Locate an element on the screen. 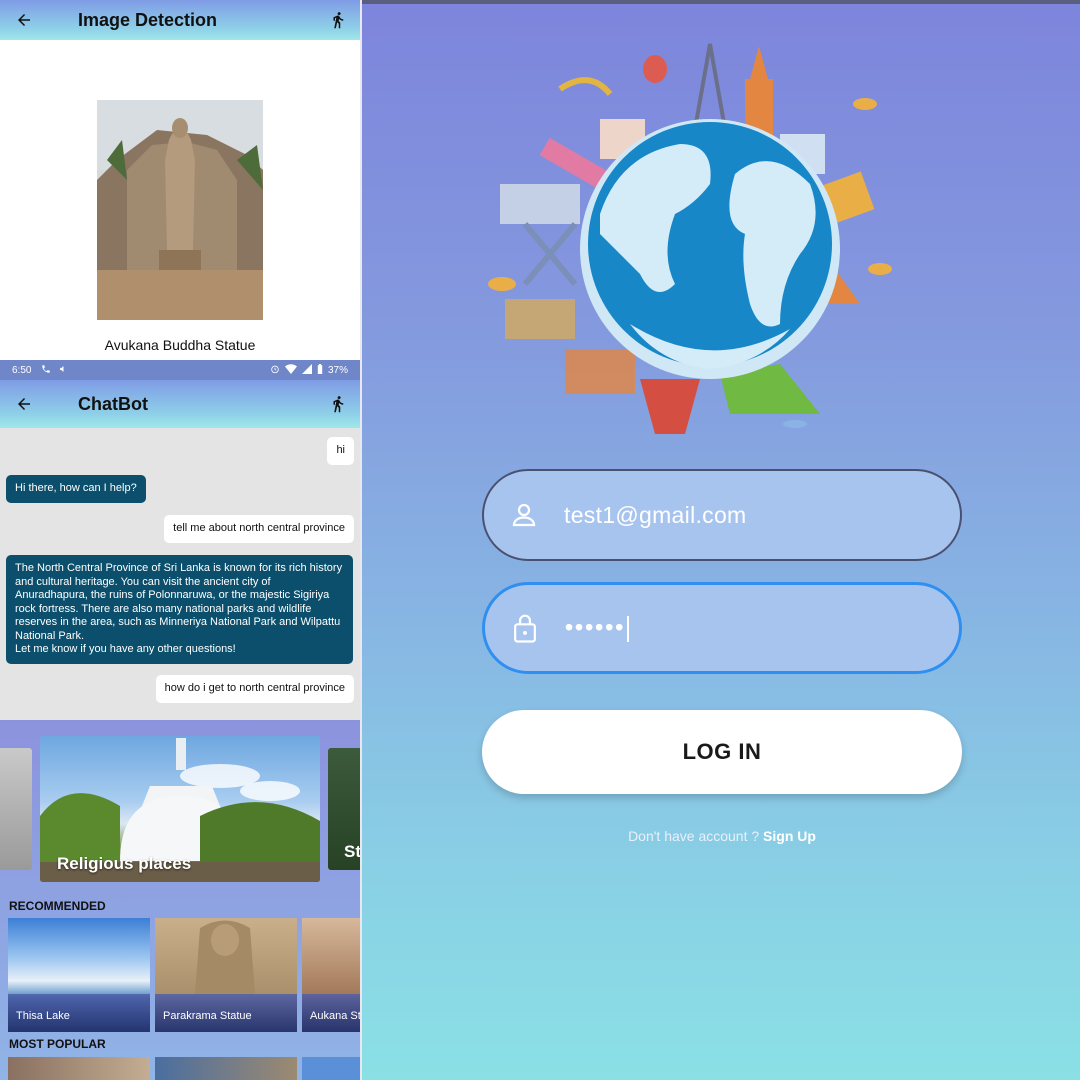 The image size is (1080, 1080). place-card-label: Parakrama Statue is located at coordinates (226, 1013).